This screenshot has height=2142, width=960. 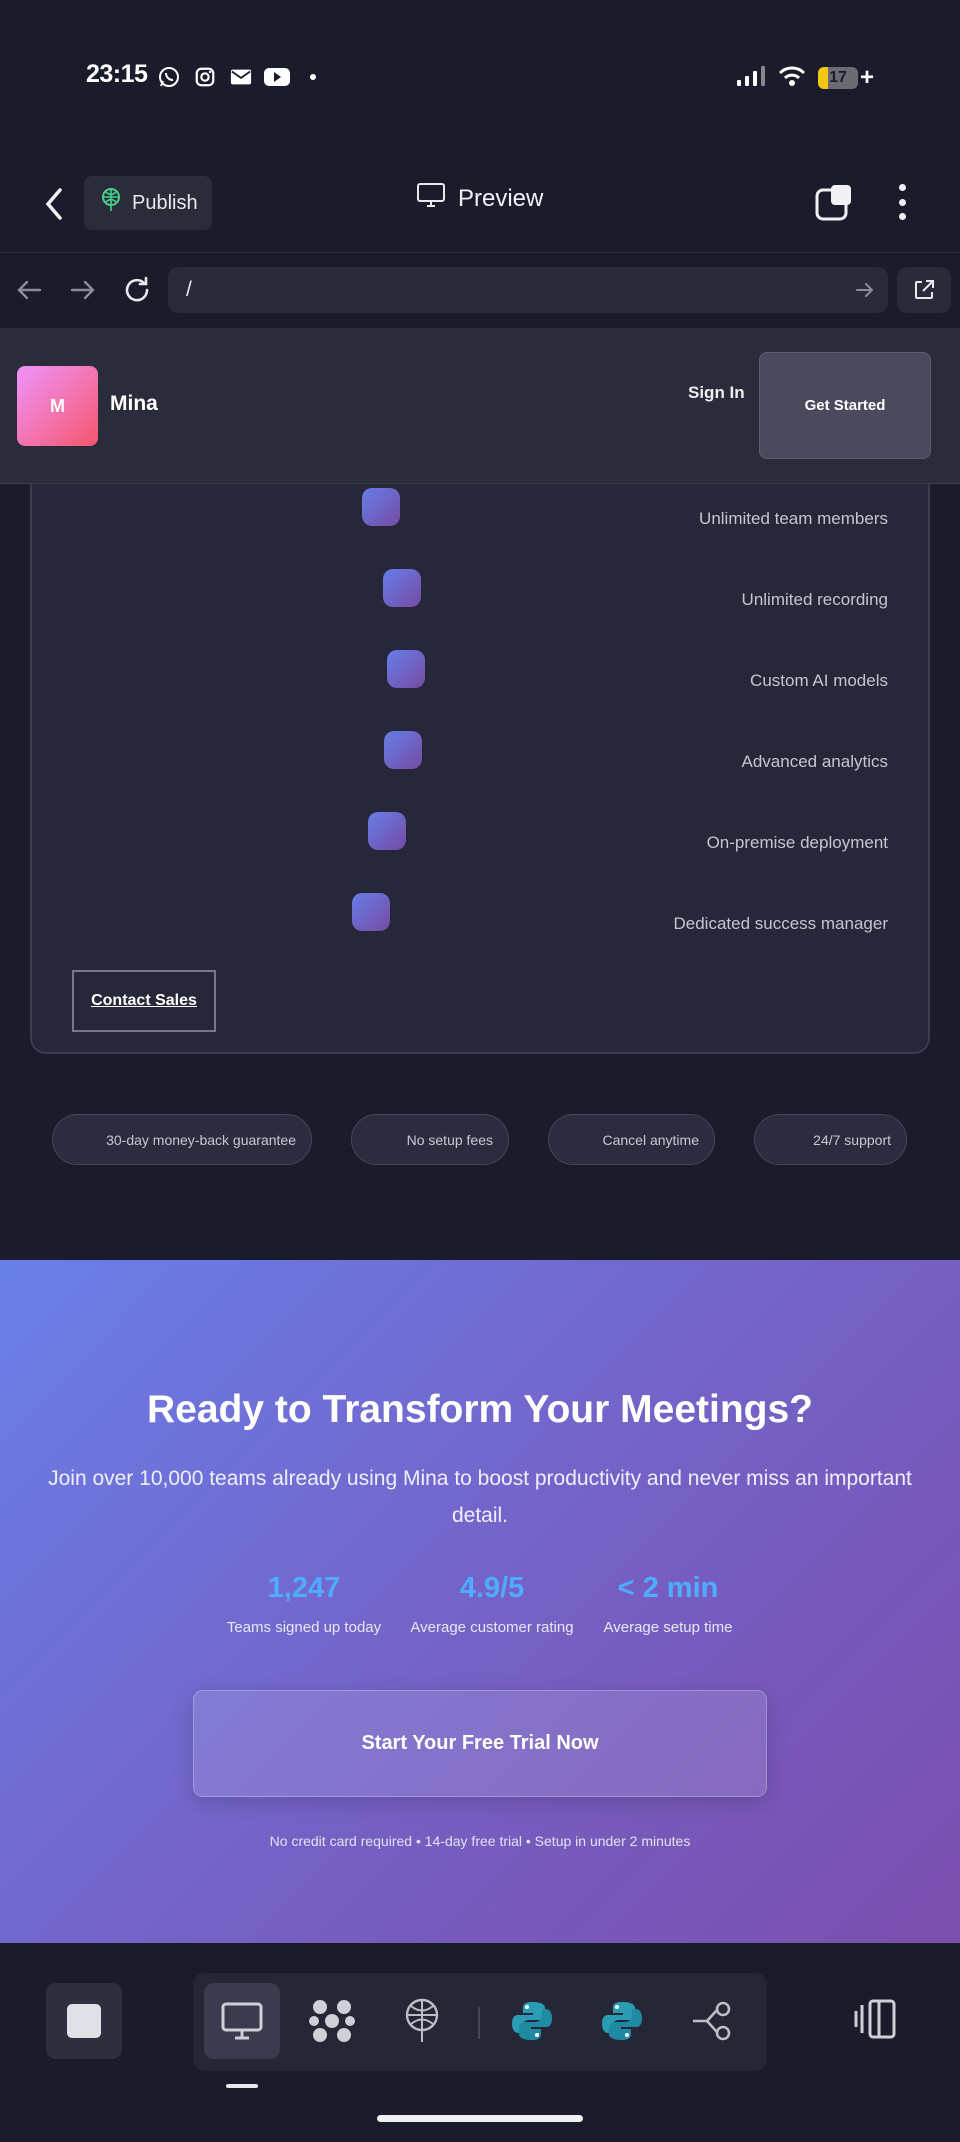 I want to click on stat-rating: 4.9/5 Average customer rating, so click(x=492, y=1604).